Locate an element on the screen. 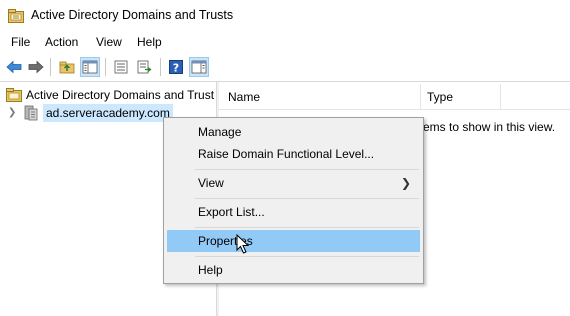  menu-item-view: View ❯ is located at coordinates (293, 183).